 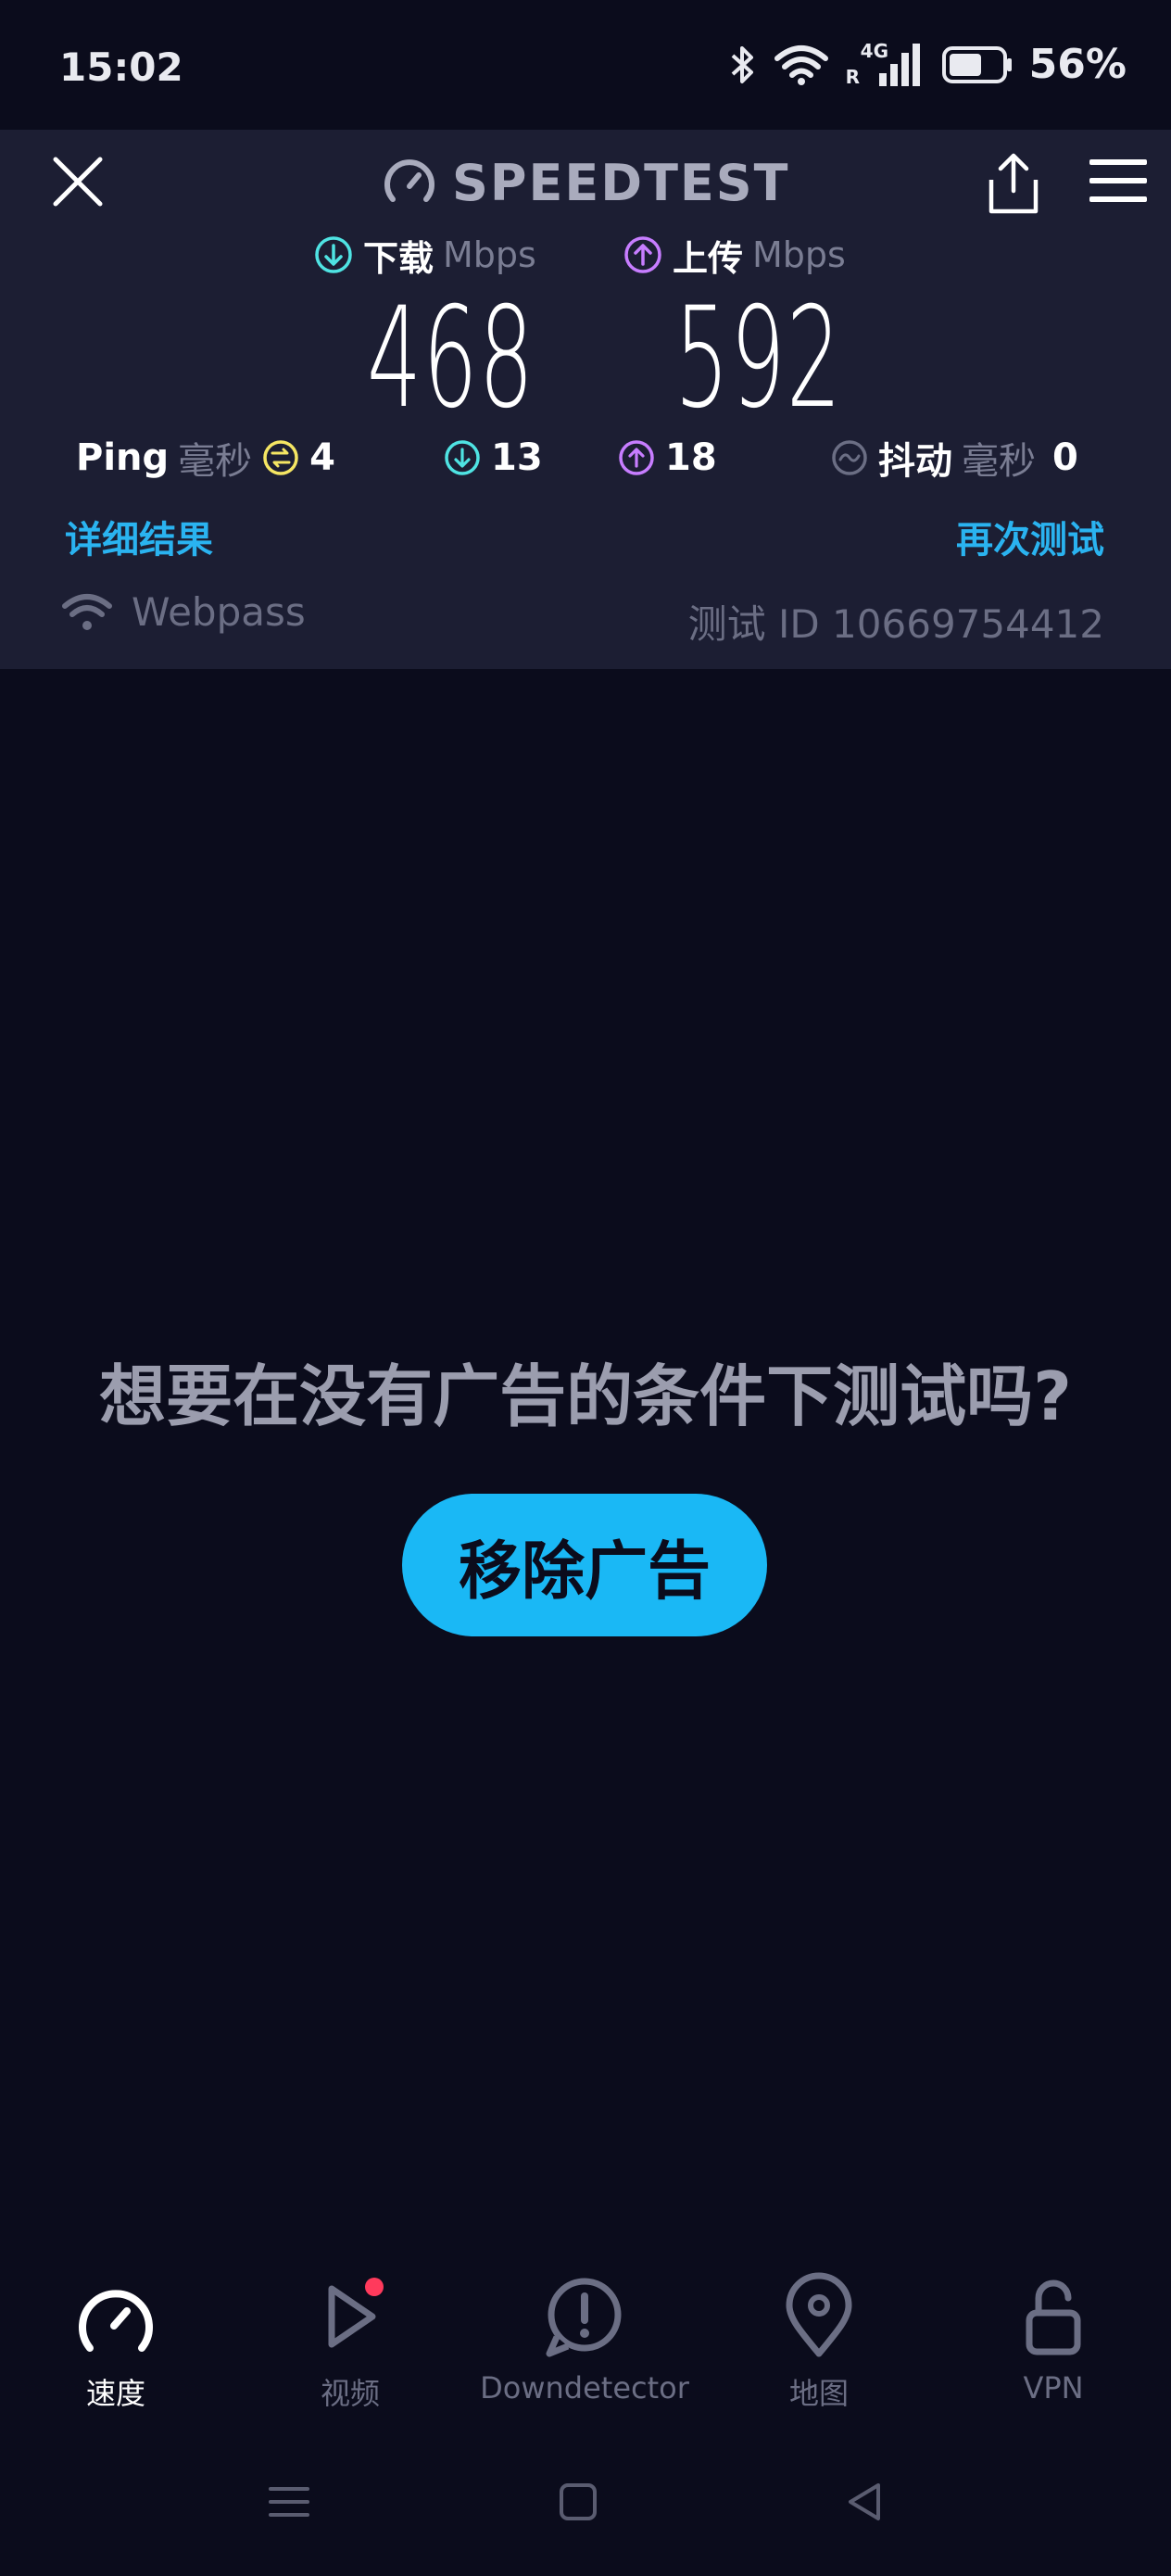 What do you see at coordinates (1053, 2317) in the screenshot?
I see `unlock-icon` at bounding box center [1053, 2317].